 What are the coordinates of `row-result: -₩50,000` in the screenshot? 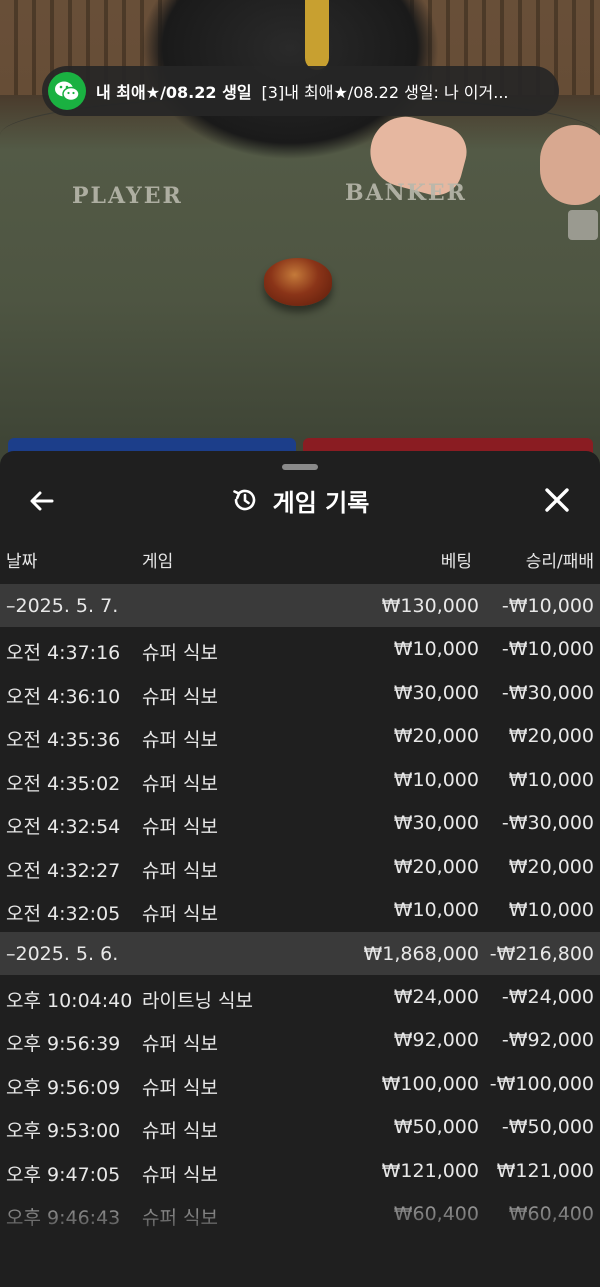 It's located at (547, 1127).